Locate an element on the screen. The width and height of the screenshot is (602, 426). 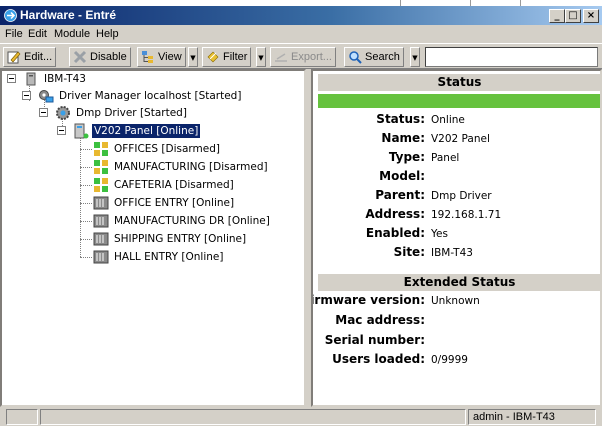
gear-icon is located at coordinates (63, 113).